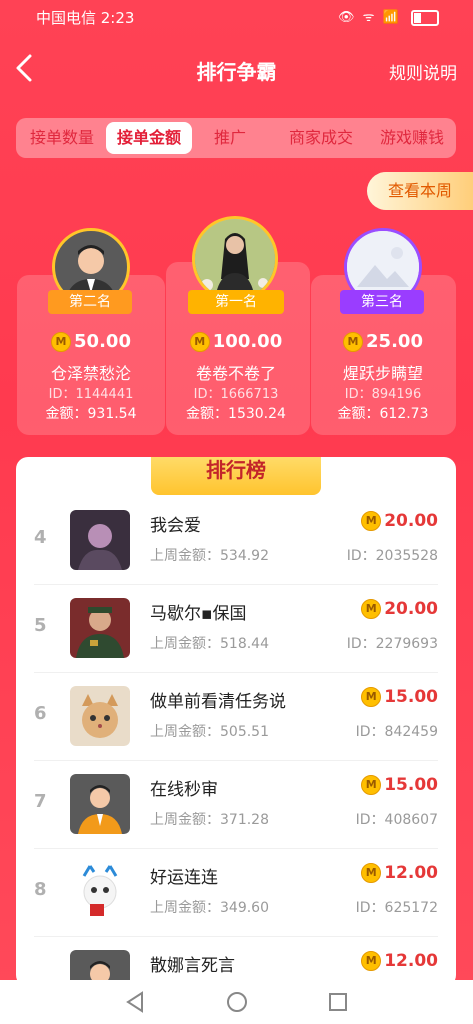  I want to click on system-nav-bar, so click(236, 1002).